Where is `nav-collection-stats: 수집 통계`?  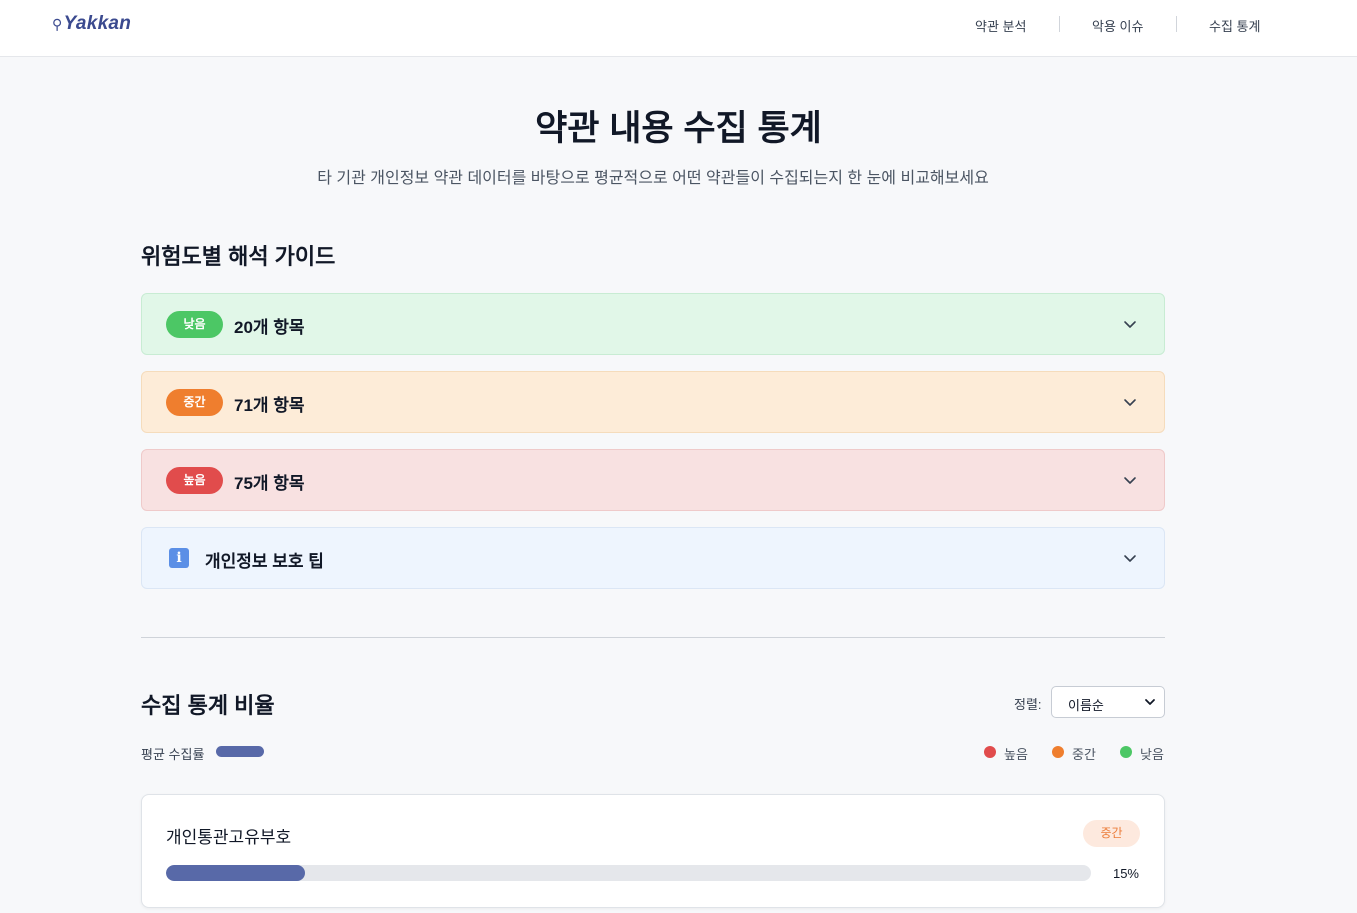 nav-collection-stats: 수집 통계 is located at coordinates (1234, 25).